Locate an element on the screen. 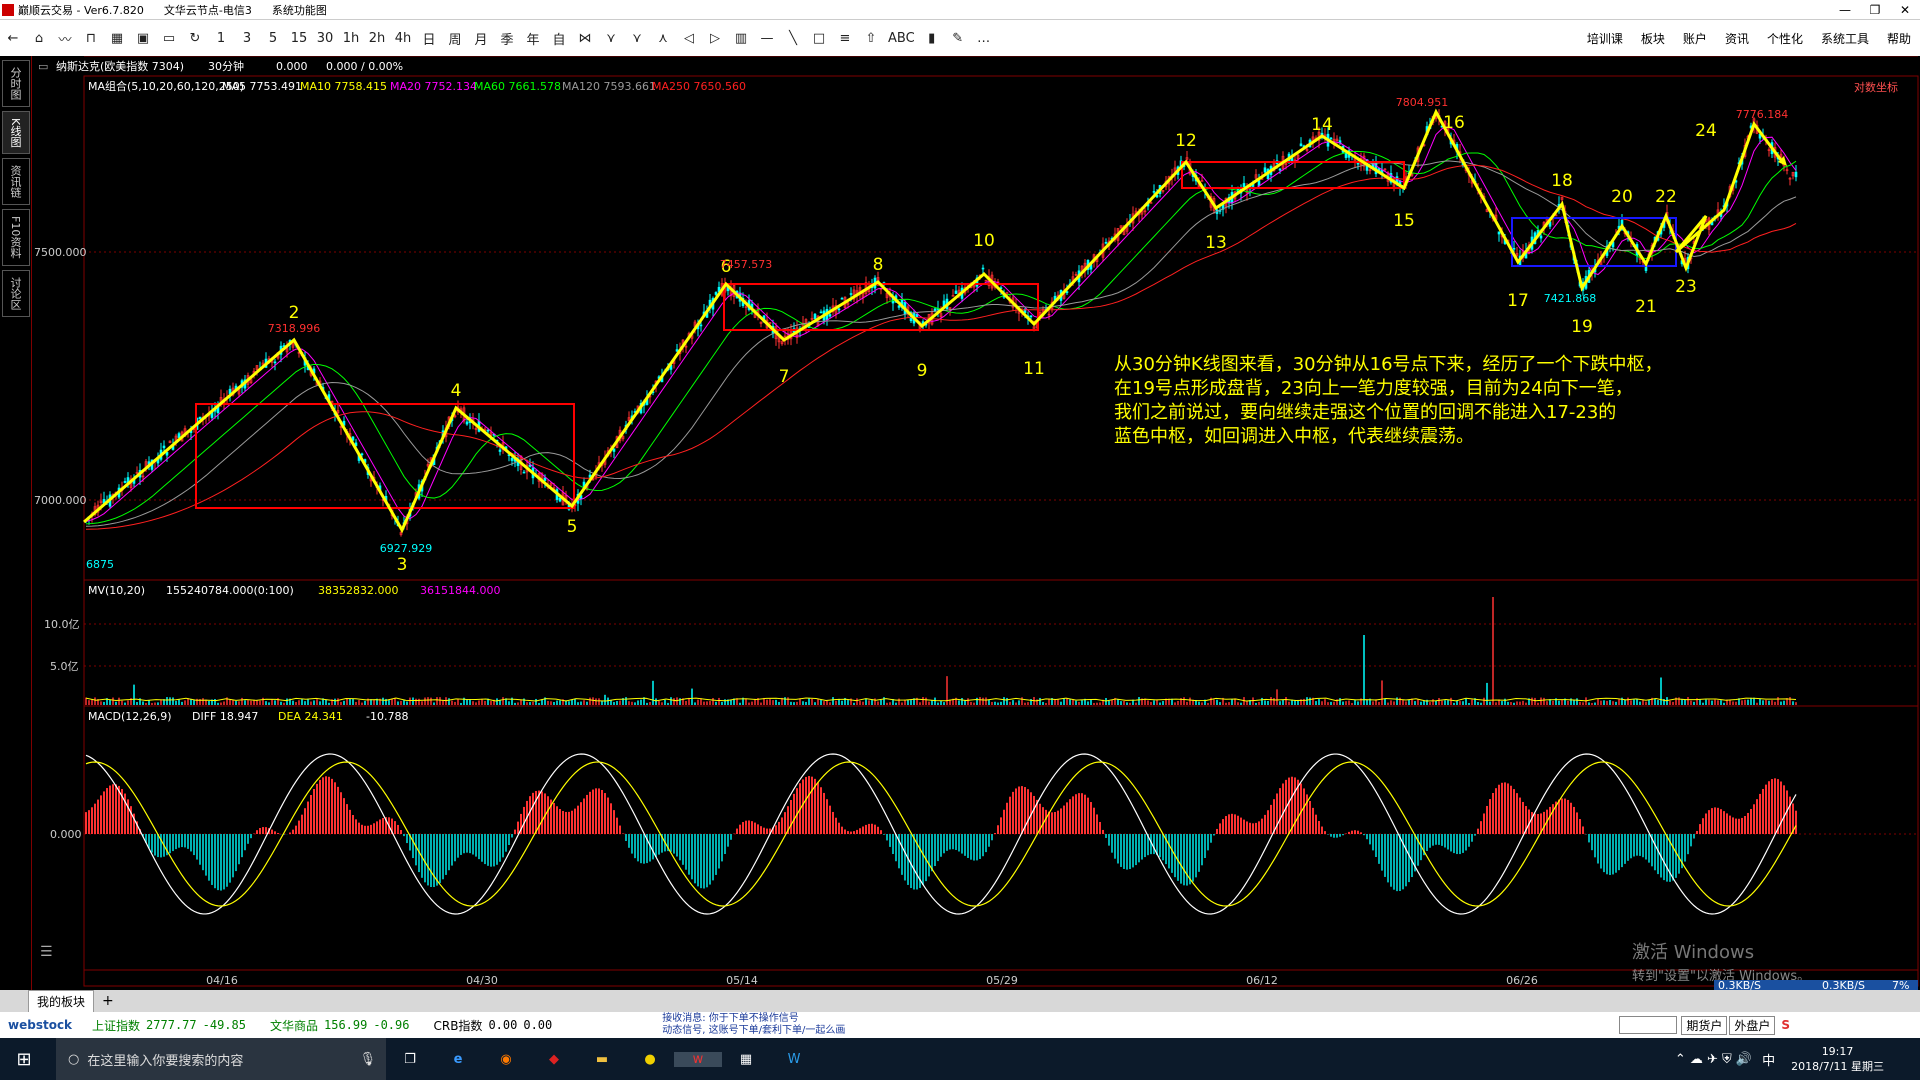 Image resolution: width=1920 pixels, height=1080 pixels. close-icon: ✕ is located at coordinates (1905, 10).